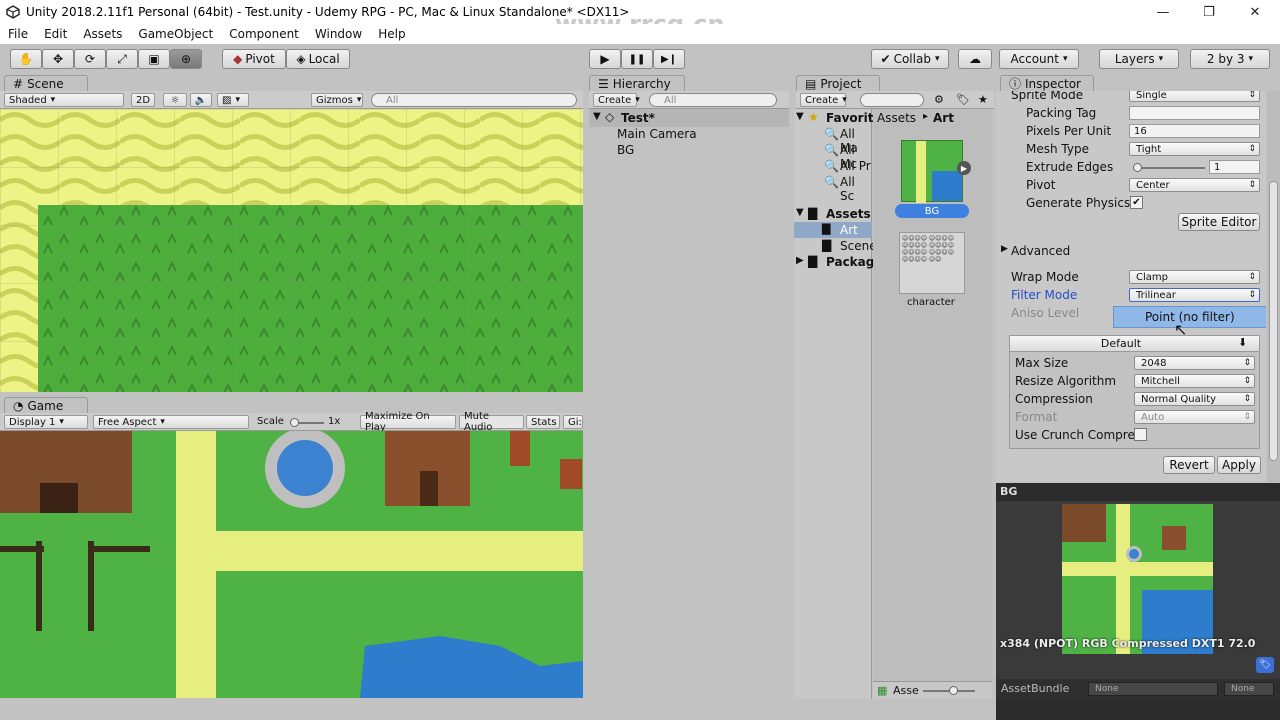 The height and width of the screenshot is (720, 1280). Describe the element at coordinates (657, 134) in the screenshot. I see `hierarchy-item-main-camera: Main Camera` at that location.